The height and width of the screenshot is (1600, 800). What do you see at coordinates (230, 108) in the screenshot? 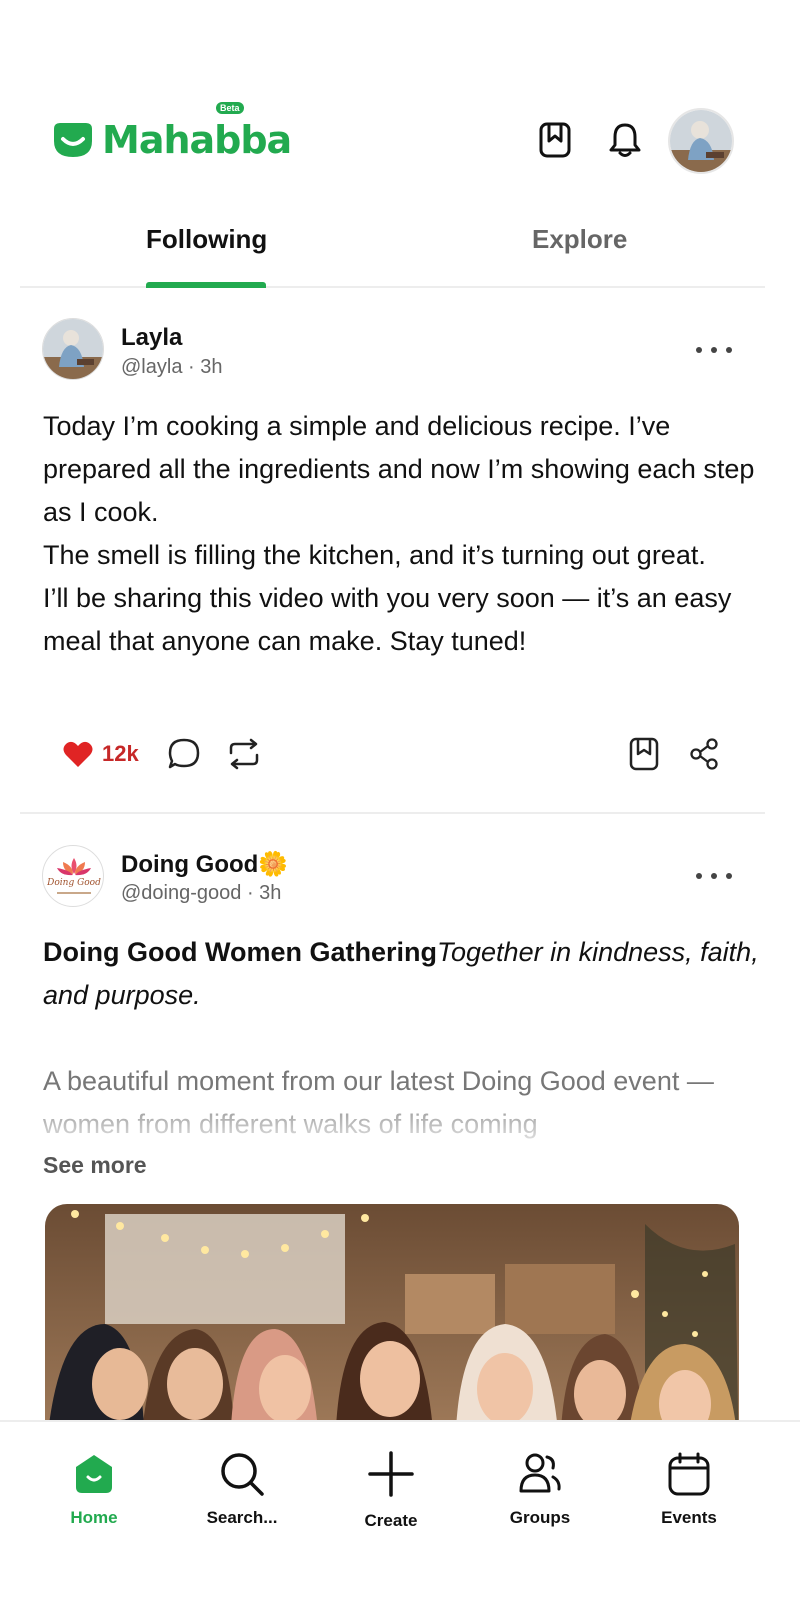
I see `beta-badge: Beta` at bounding box center [230, 108].